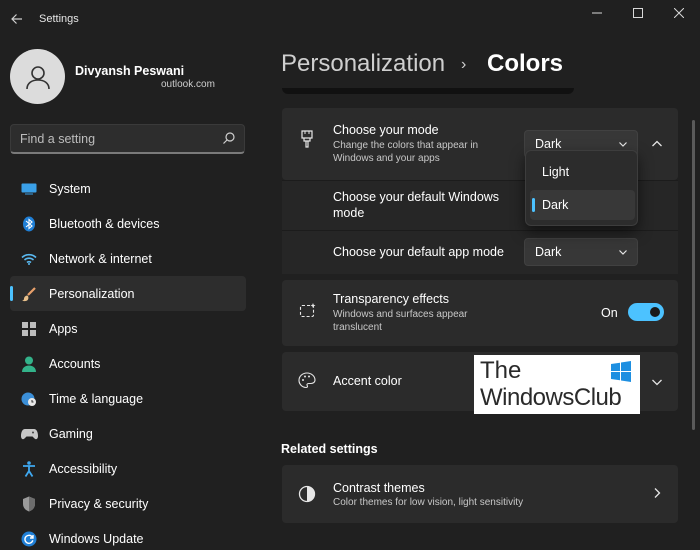 Image resolution: width=700 pixels, height=550 pixels. Describe the element at coordinates (400, 321) in the screenshot. I see `transparency-description: Windows and surfaces appear translucent` at that location.